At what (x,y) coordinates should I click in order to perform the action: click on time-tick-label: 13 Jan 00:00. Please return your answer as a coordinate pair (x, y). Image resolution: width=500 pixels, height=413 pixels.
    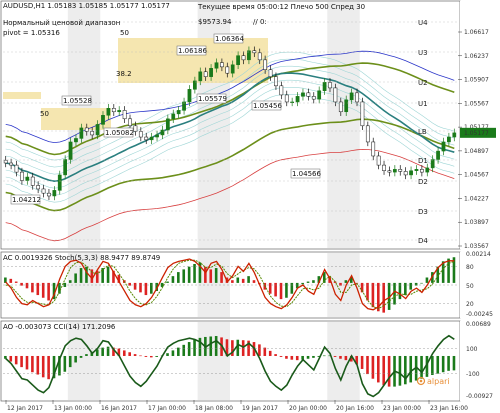
    Looking at the image, I should click on (73, 408).